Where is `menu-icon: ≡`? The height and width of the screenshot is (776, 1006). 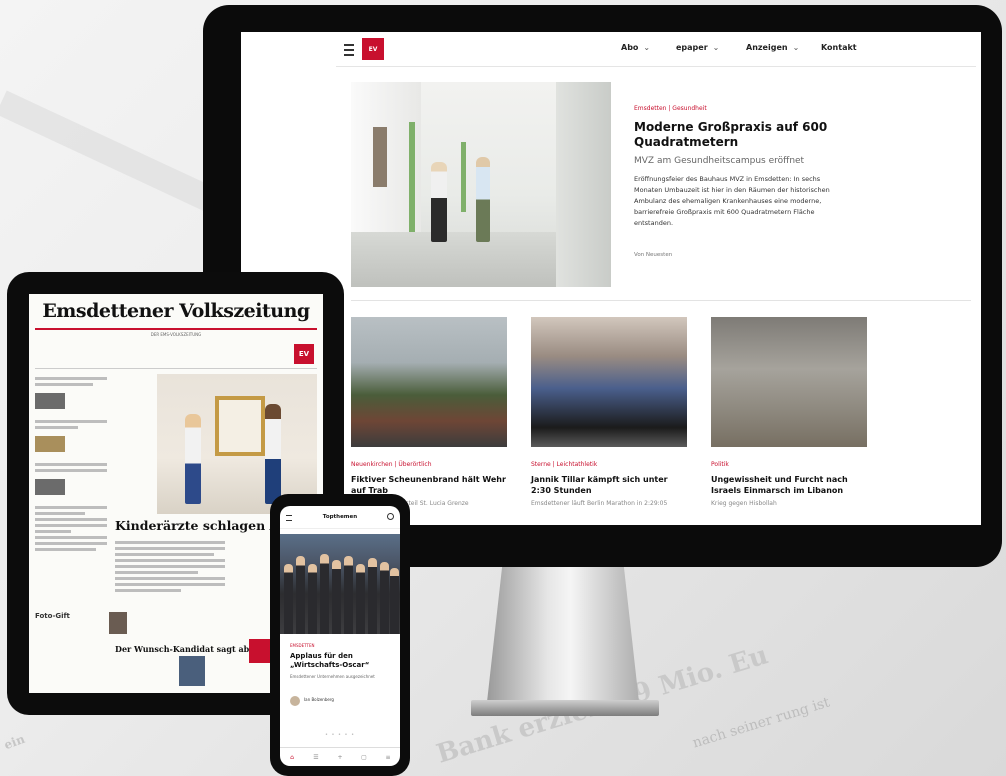 menu-icon: ≡ is located at coordinates (388, 757).